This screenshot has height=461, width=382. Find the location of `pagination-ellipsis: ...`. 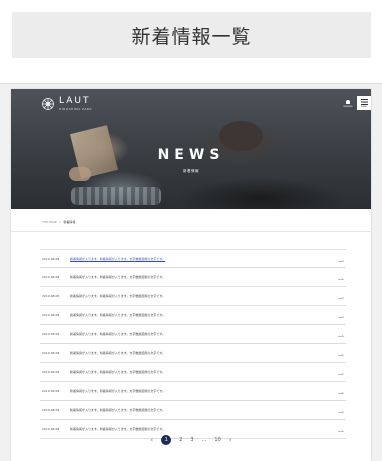

pagination-ellipsis: ... is located at coordinates (204, 440).